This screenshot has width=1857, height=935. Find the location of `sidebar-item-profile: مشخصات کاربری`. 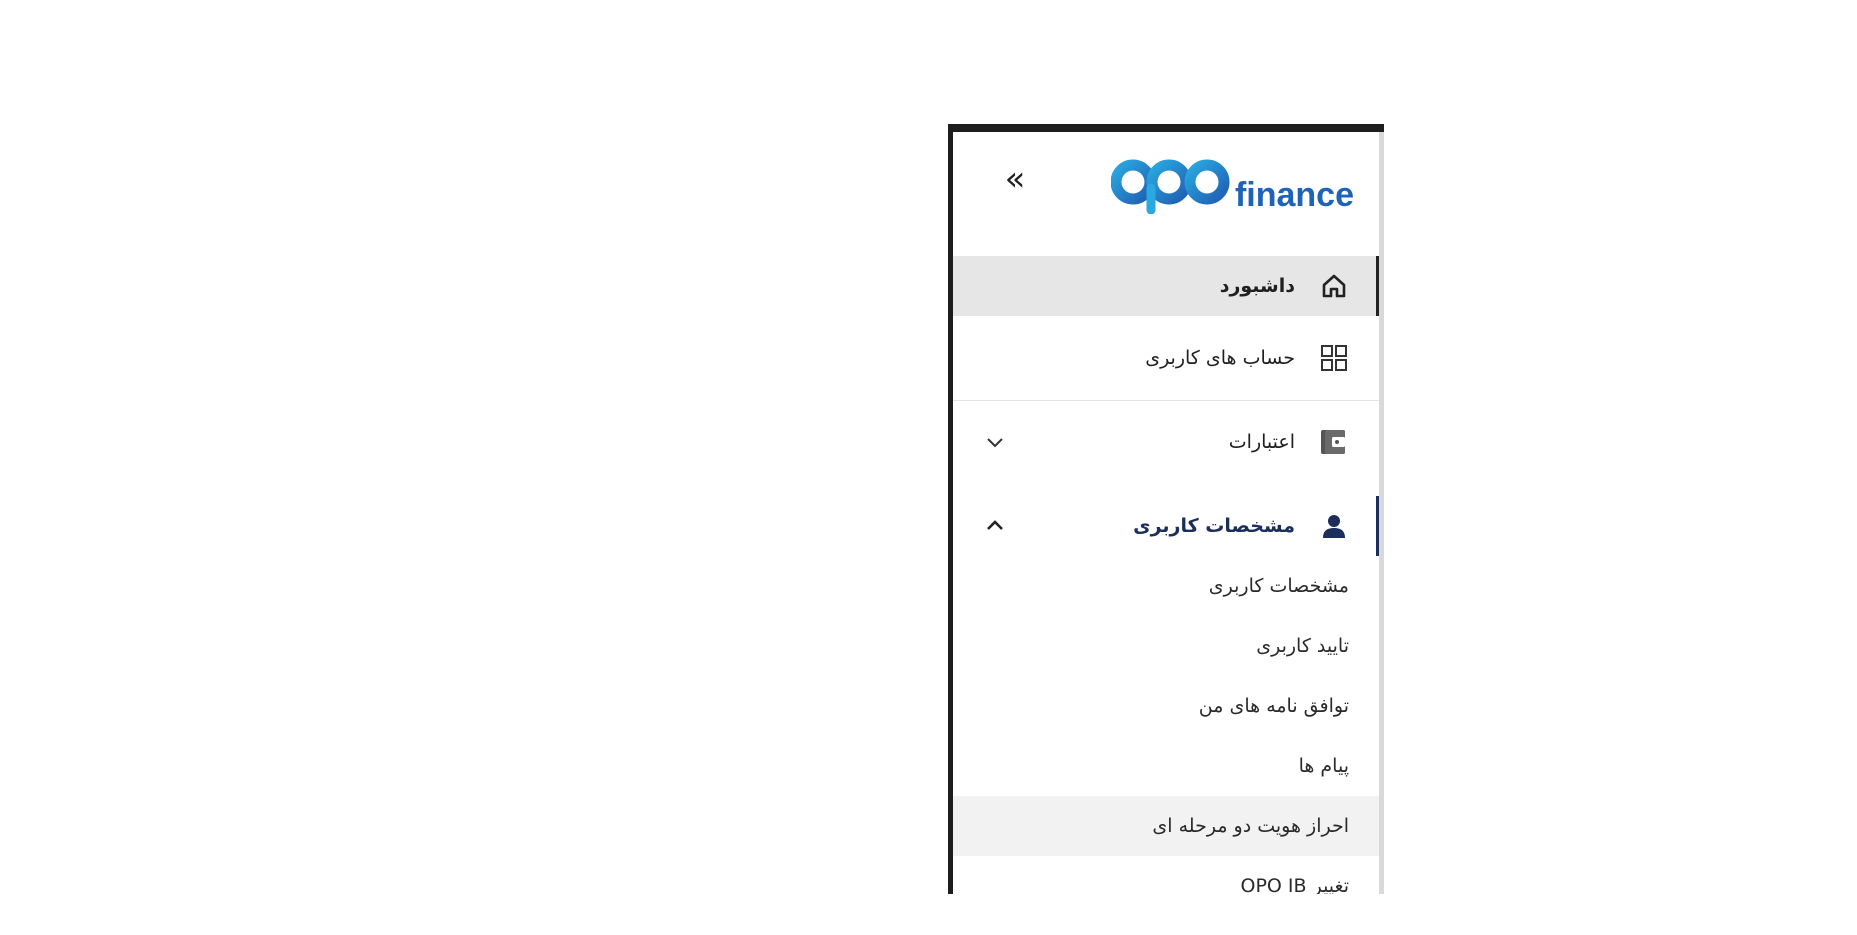

sidebar-item-profile: مشخصات کاربری is located at coordinates (1166, 526).